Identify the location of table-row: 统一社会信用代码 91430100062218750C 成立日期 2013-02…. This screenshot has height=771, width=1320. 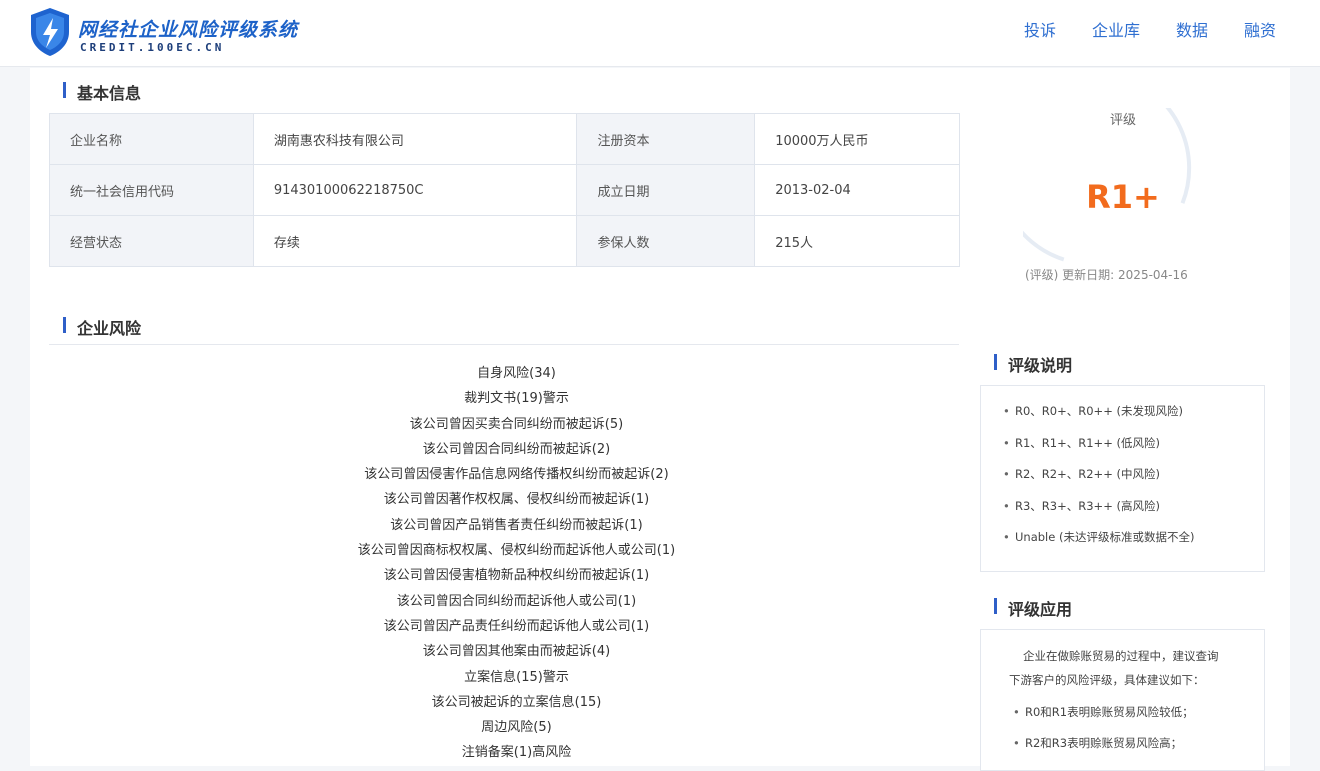
(504, 190).